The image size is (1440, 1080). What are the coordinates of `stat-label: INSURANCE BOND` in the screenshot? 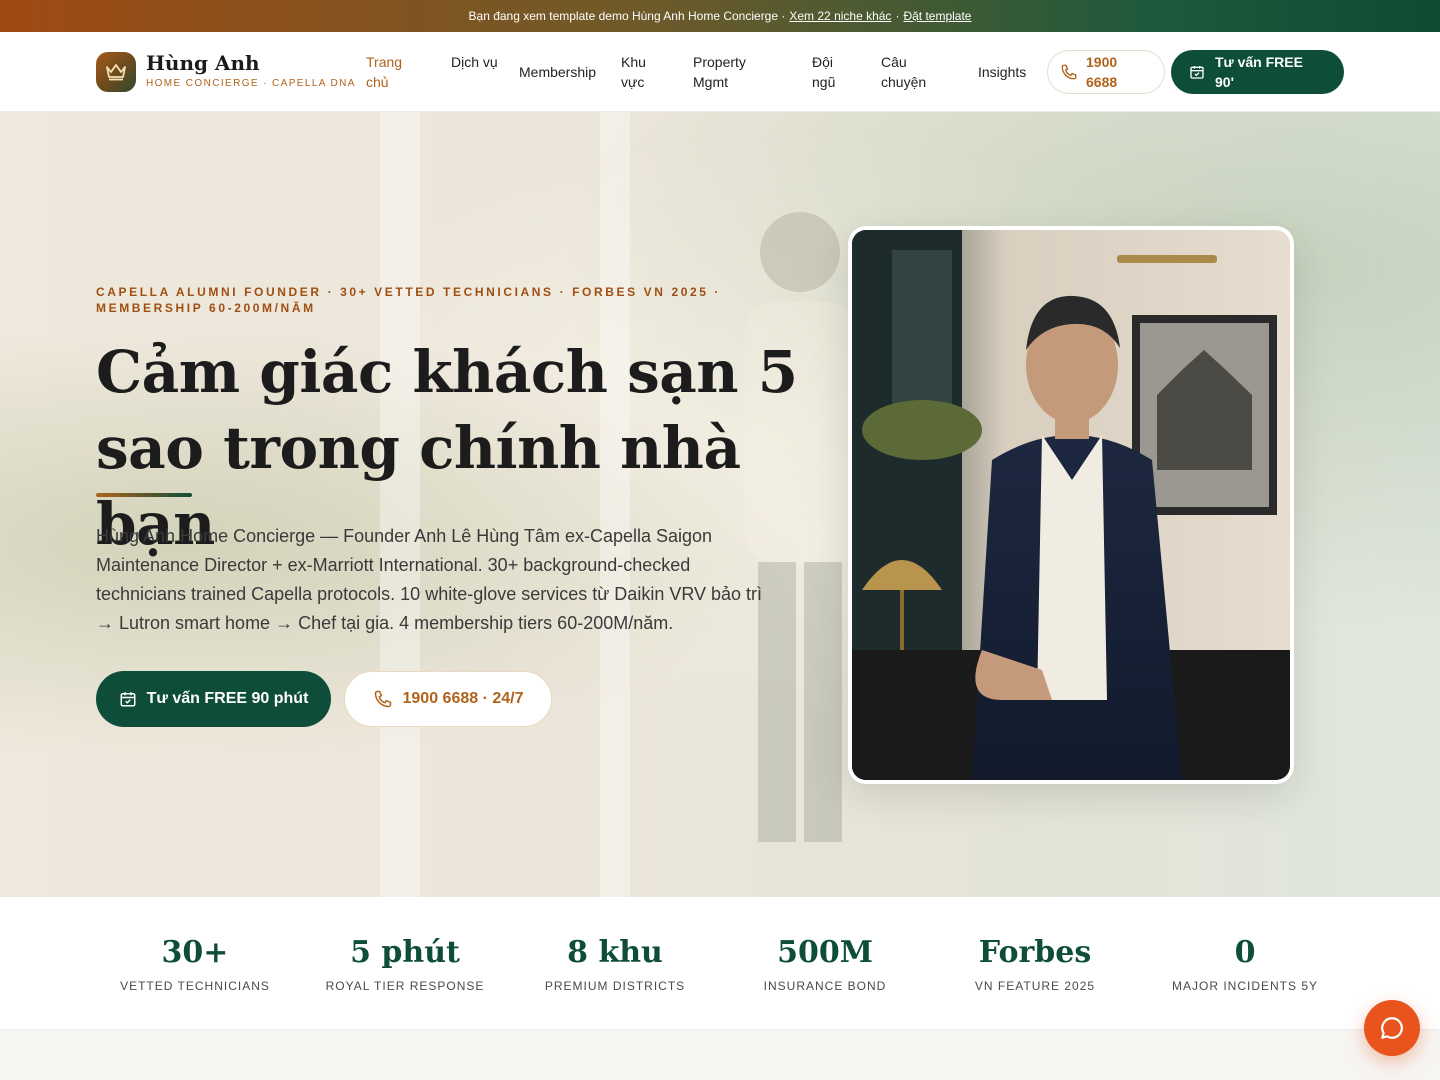 It's located at (825, 986).